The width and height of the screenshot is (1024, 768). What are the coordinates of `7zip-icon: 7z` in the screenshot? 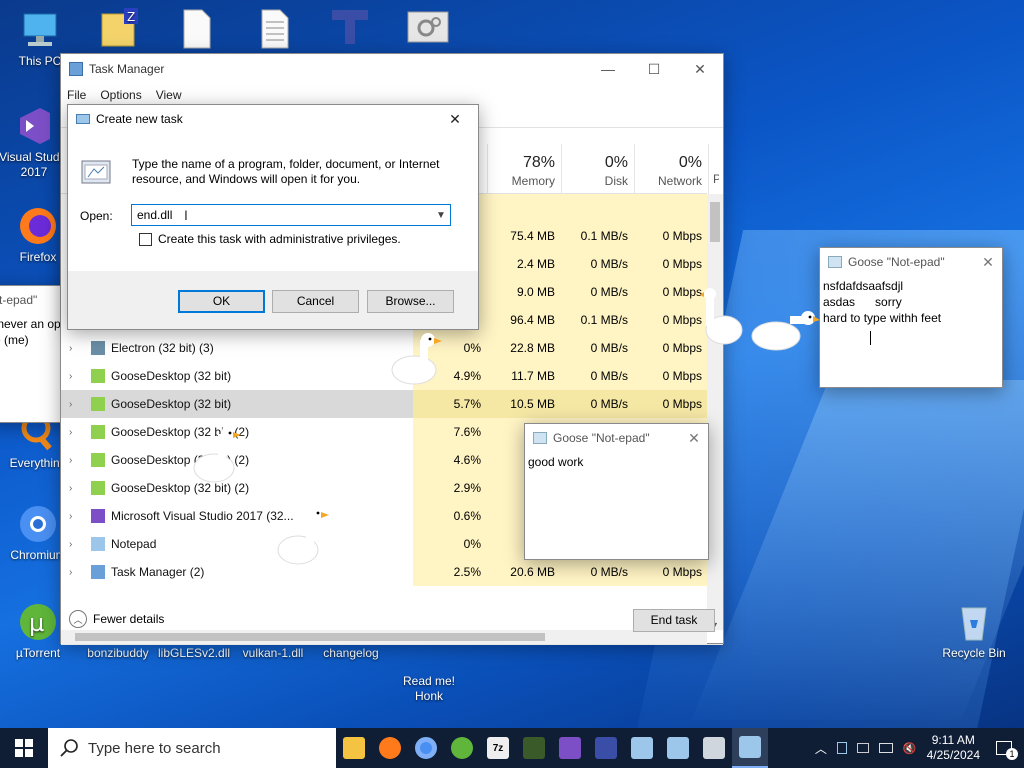 It's located at (498, 748).